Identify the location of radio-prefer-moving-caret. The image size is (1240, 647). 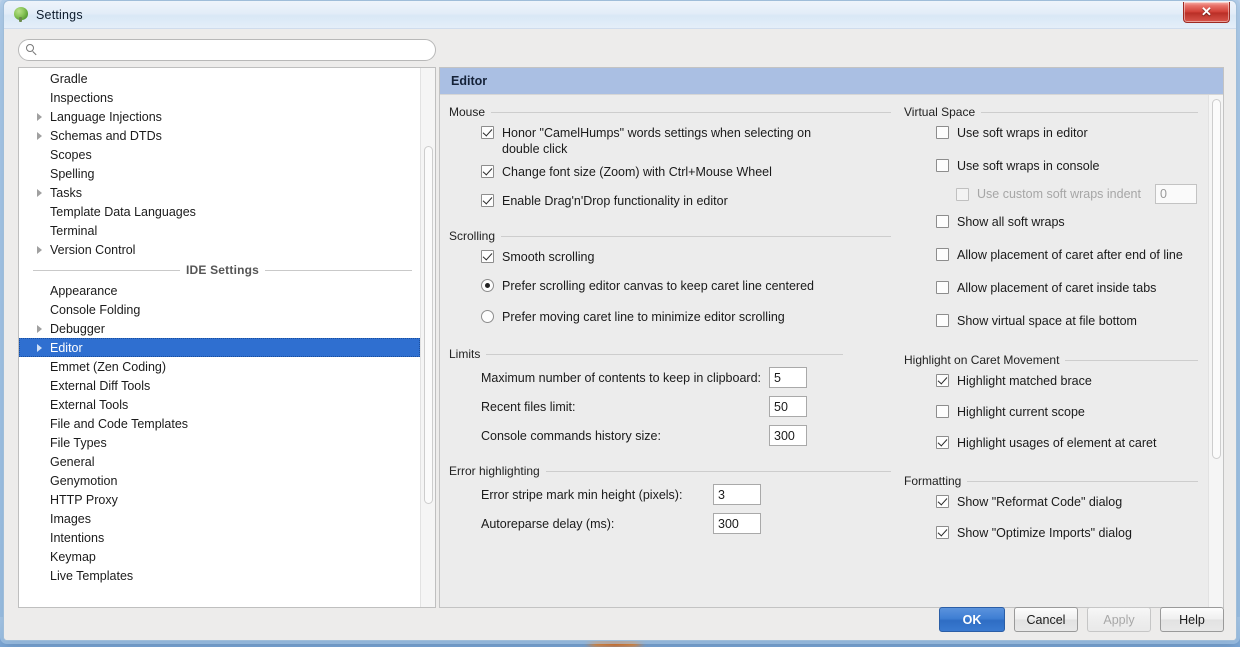
(487, 316).